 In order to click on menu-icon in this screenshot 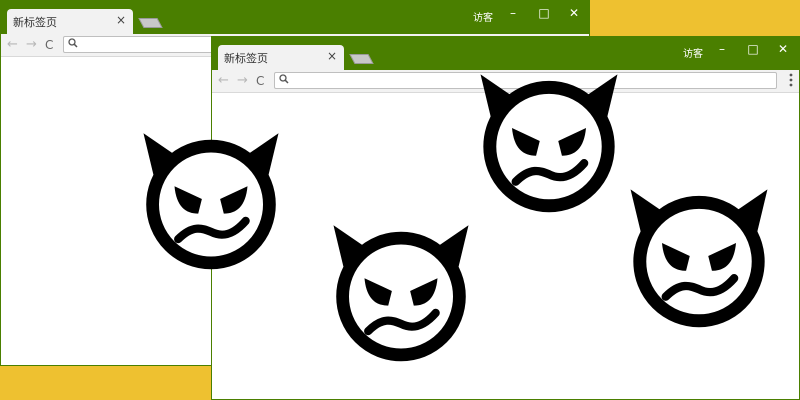, I will do `click(791, 80)`.